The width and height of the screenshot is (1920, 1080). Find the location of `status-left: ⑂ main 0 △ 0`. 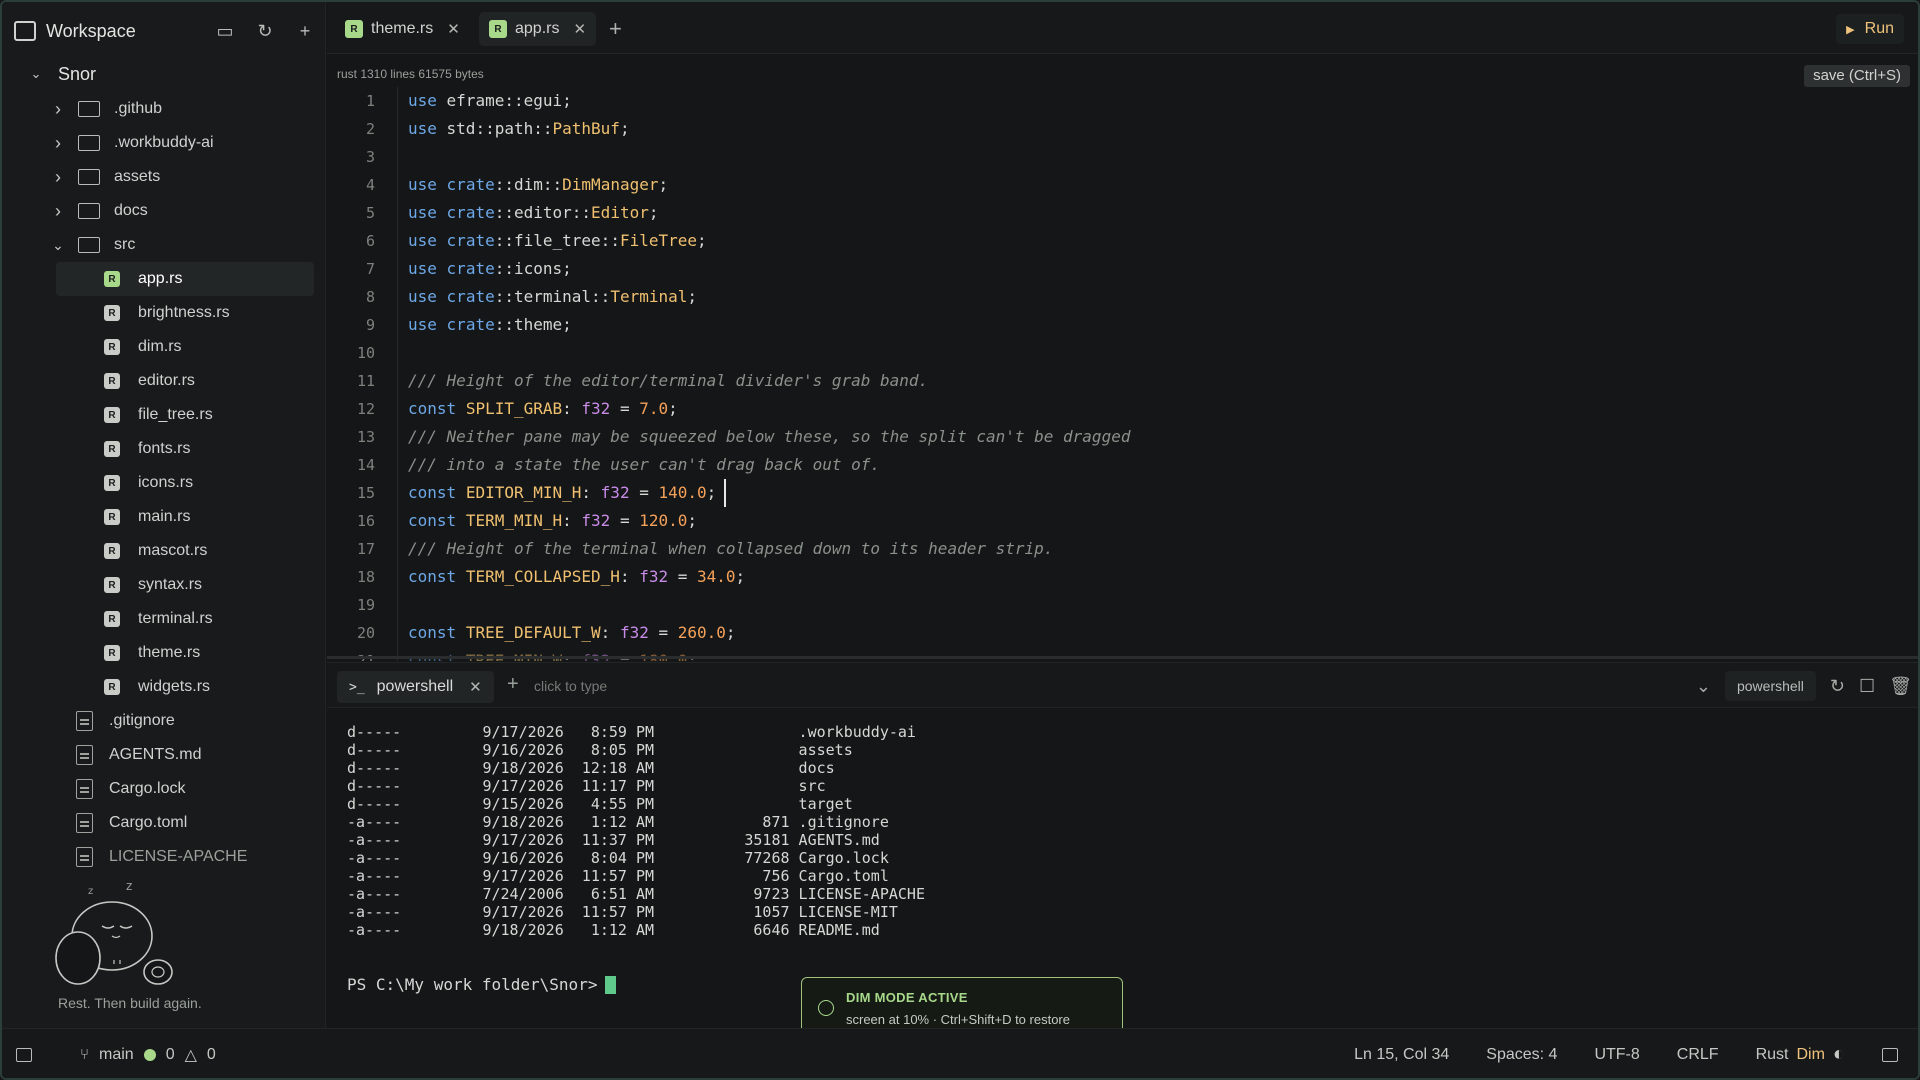

status-left: ⑂ main 0 △ 0 is located at coordinates (109, 1055).